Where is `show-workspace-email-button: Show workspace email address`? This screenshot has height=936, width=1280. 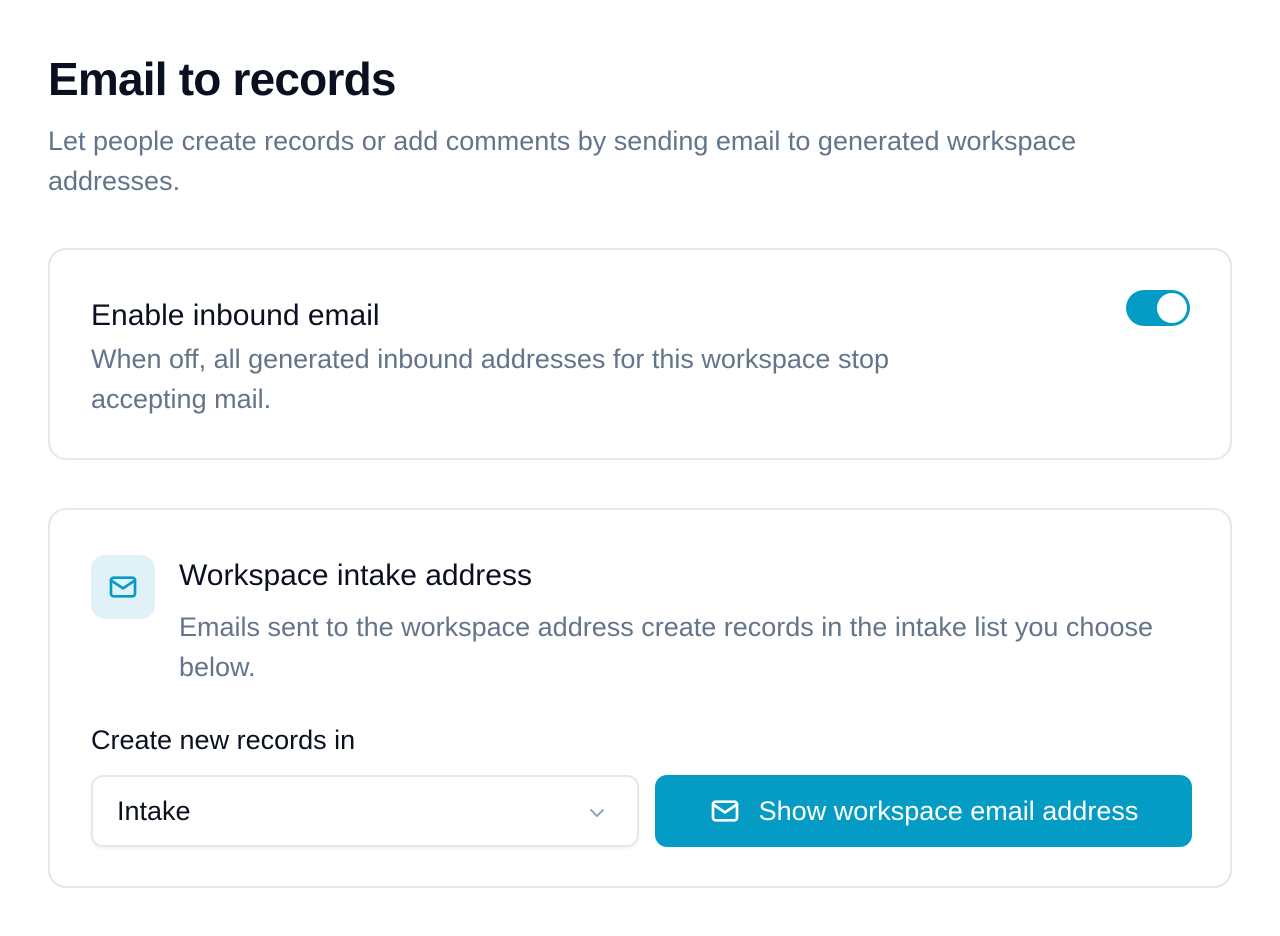 show-workspace-email-button: Show workspace email address is located at coordinates (923, 811).